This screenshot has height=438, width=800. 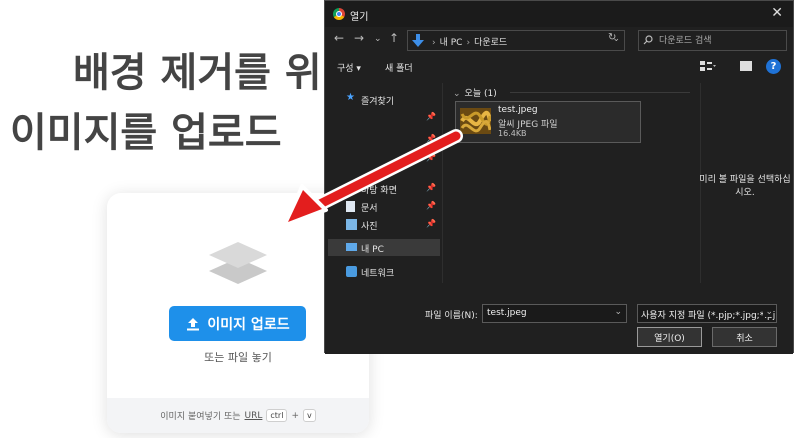 I want to click on paste-bar: 이미지 붙여넣기 또는 URL ctrl + v, so click(x=238, y=415).